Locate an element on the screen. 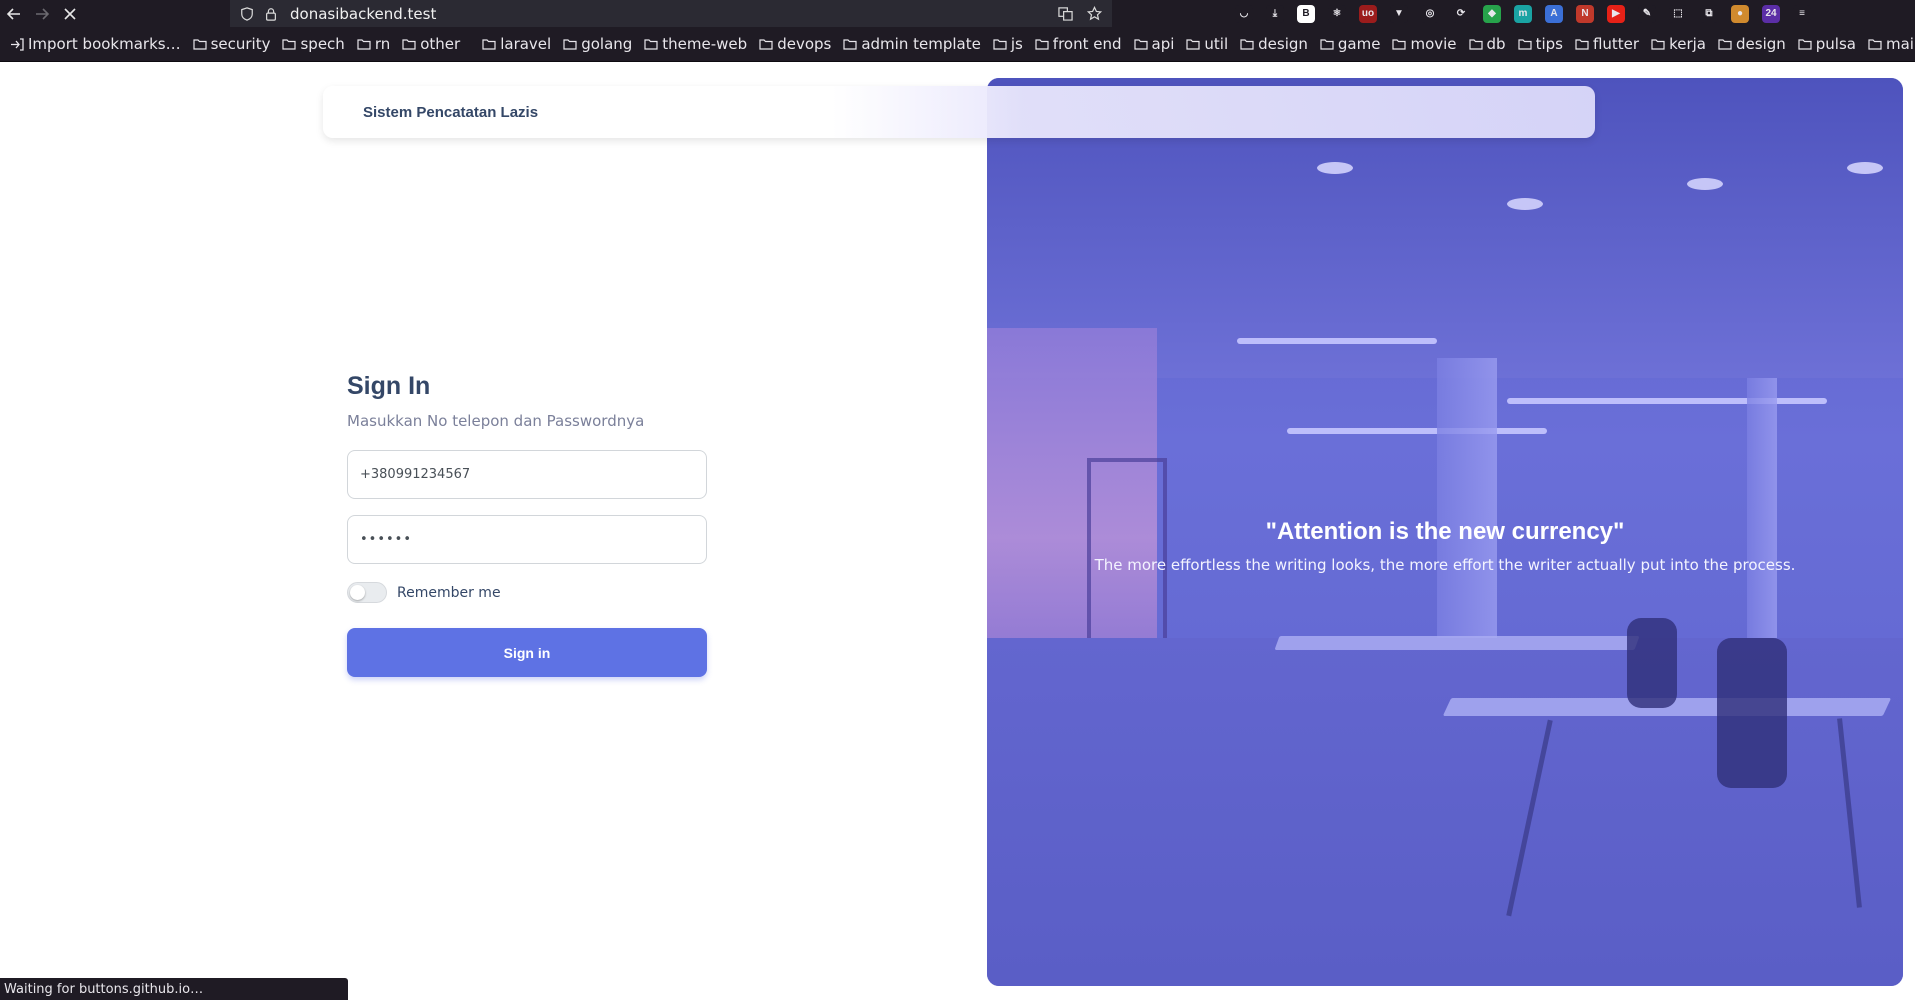 This screenshot has height=1000, width=1915. password-input is located at coordinates (527, 539).